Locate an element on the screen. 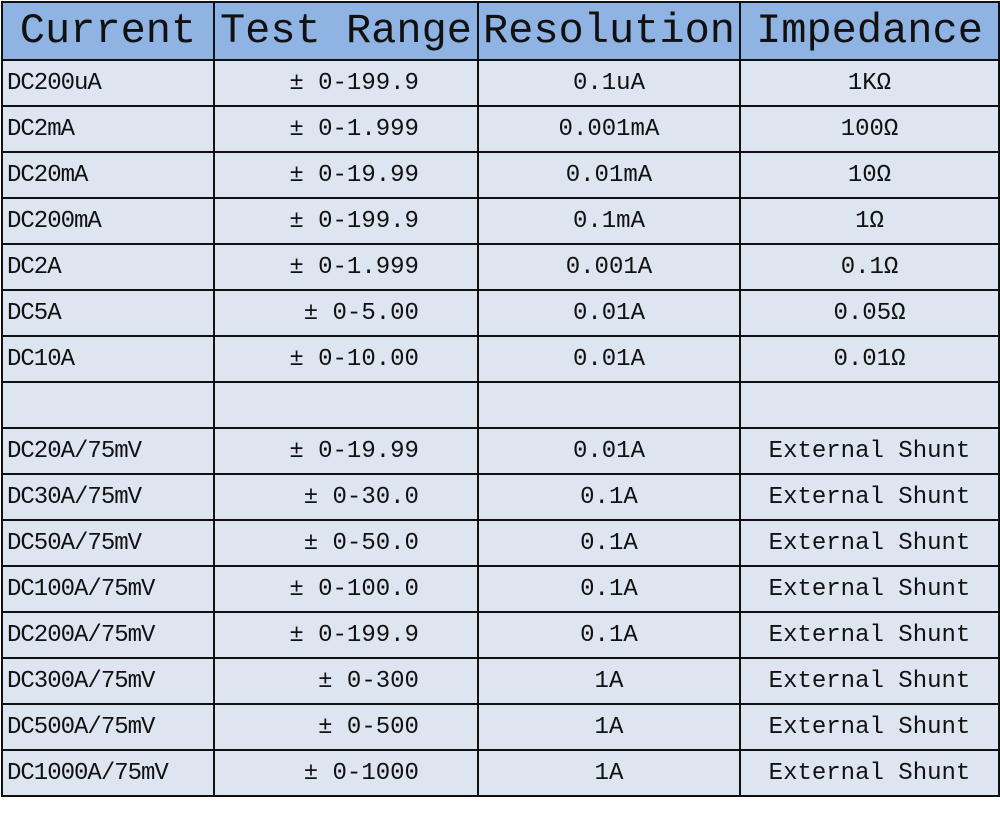 Image resolution: width=1000 pixels, height=825 pixels. cell-impedance: 0.01Ω is located at coordinates (869, 359).